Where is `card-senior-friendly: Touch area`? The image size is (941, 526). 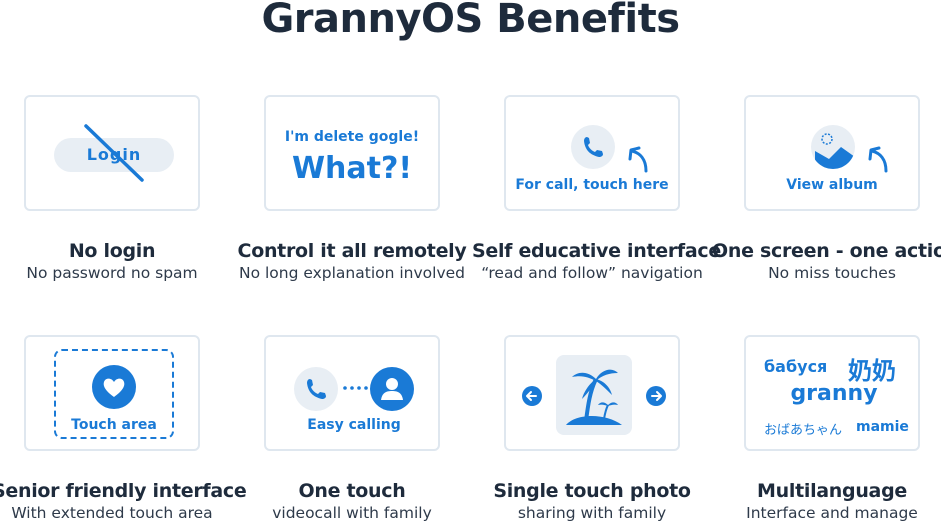
card-senior-friendly: Touch area is located at coordinates (112, 393).